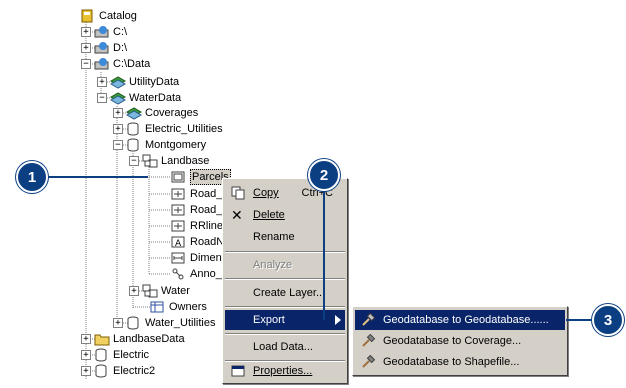 The height and width of the screenshot is (388, 626). Describe the element at coordinates (159, 291) in the screenshot. I see `tree-item-water: + Water` at that location.